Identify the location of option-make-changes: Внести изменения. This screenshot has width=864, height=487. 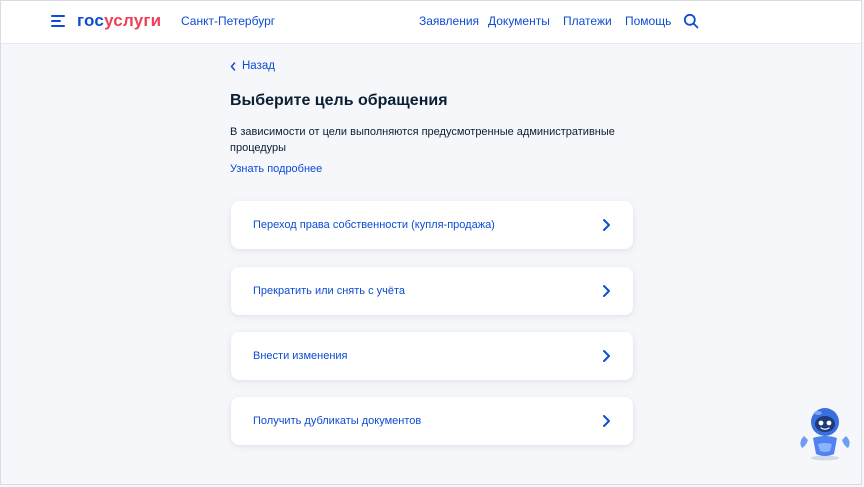
(432, 356).